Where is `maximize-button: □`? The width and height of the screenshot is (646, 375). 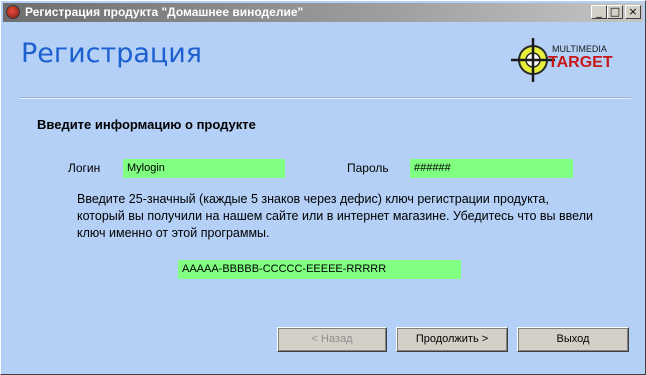 maximize-button: □ is located at coordinates (615, 12).